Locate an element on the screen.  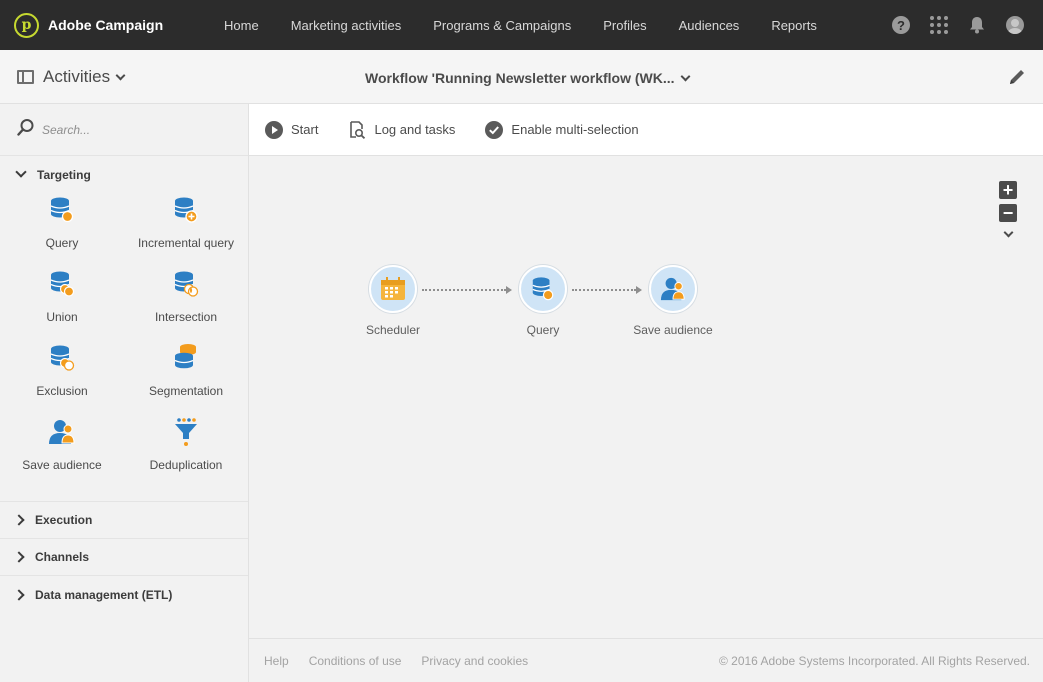
activity-label: Deduplication is located at coordinates (186, 465).